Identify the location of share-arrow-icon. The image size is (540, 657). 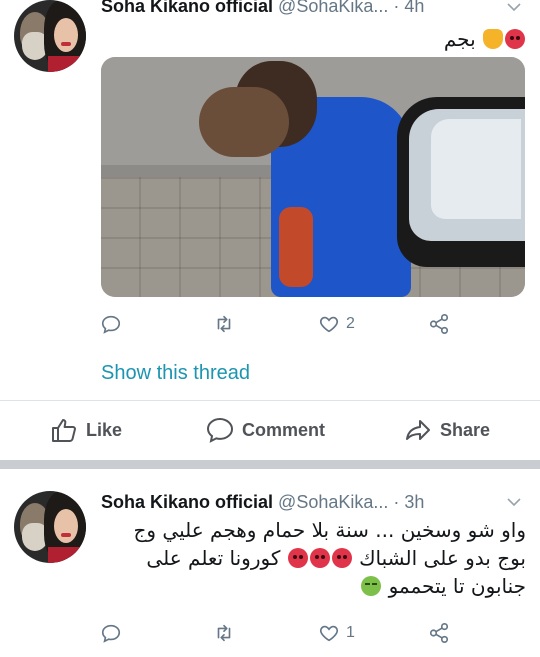
(418, 430).